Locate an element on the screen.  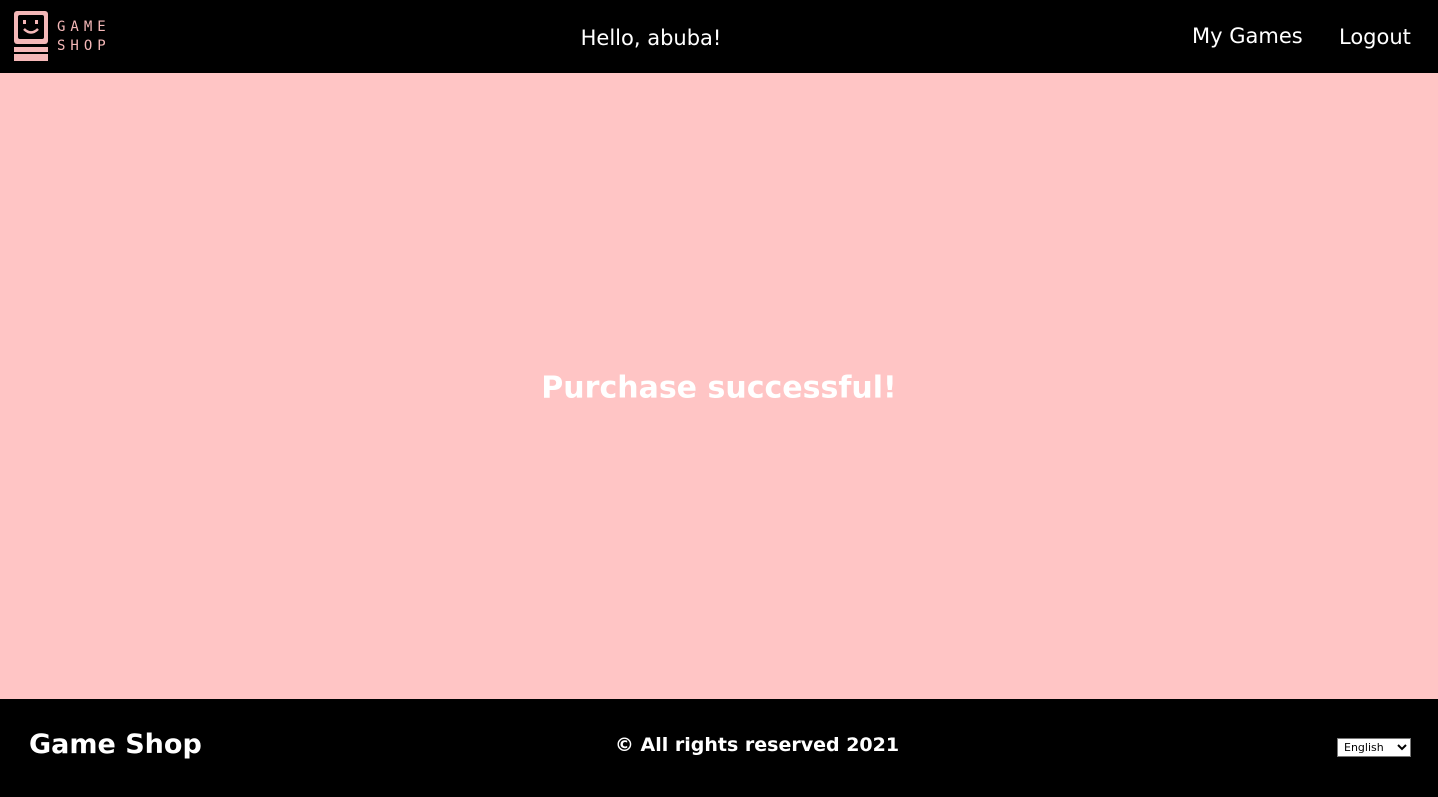
svg-text: GAME is located at coordinates (83, 27).